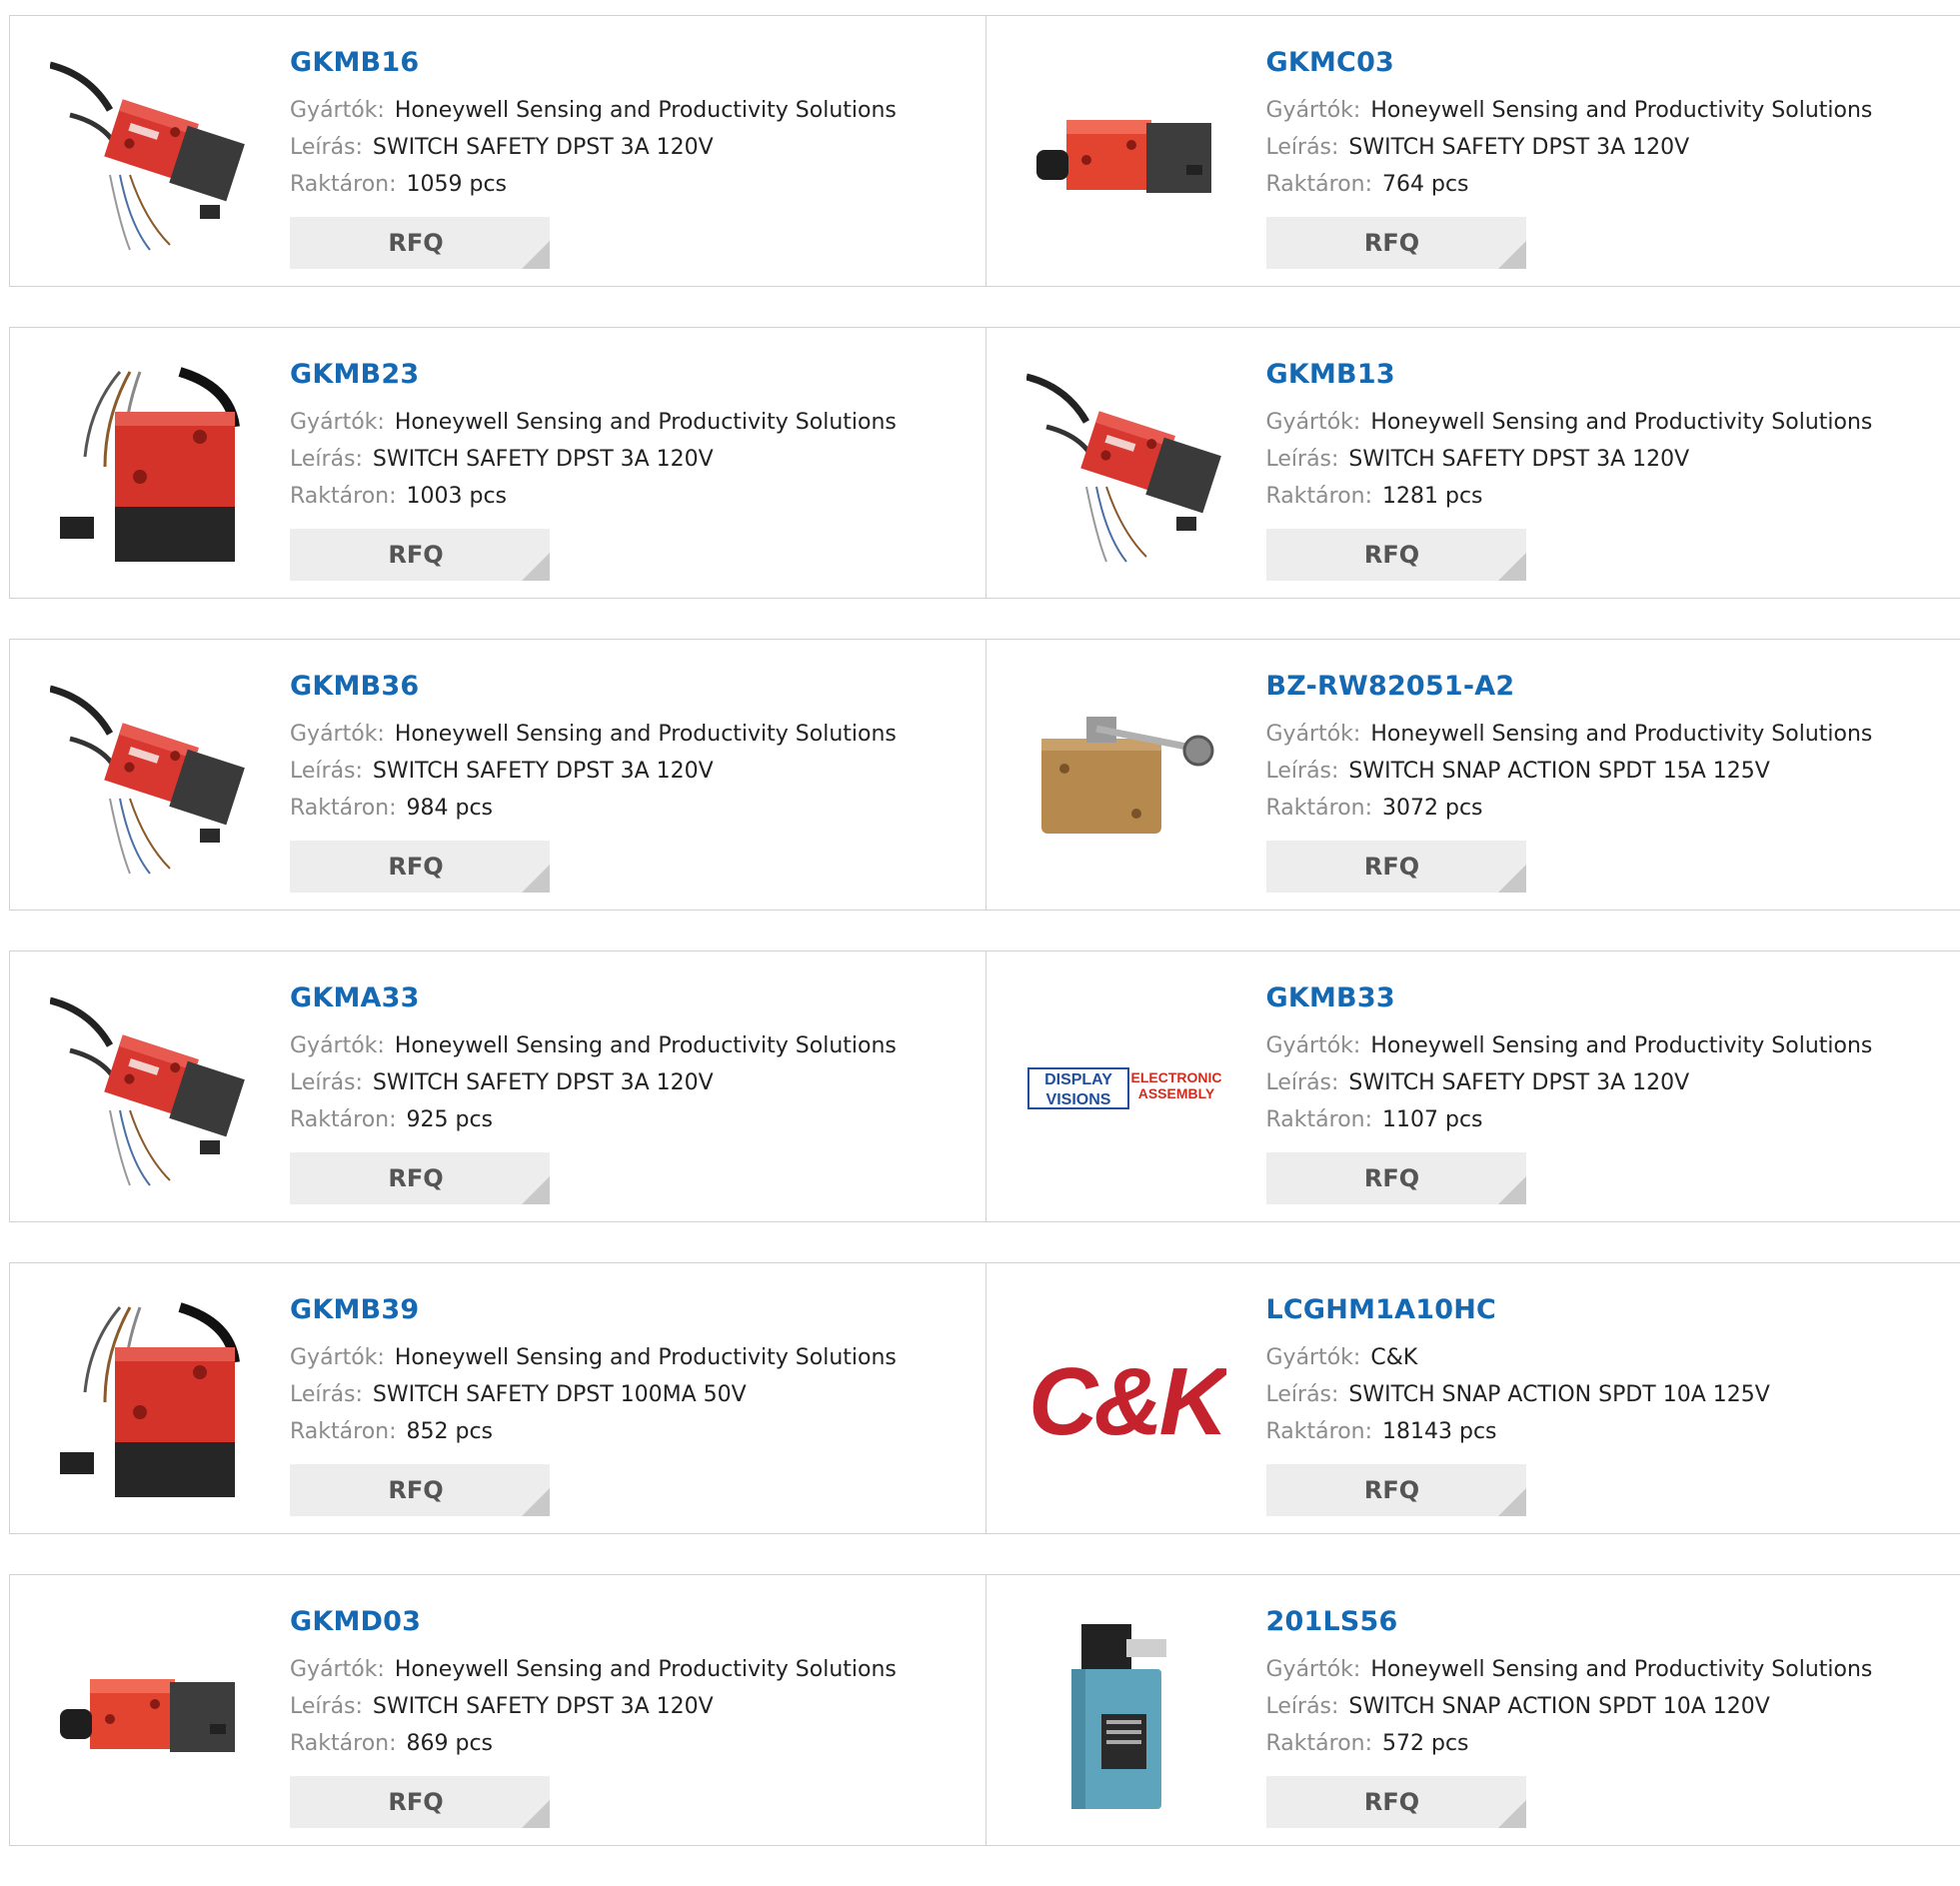  What do you see at coordinates (1608, 1310) in the screenshot?
I see `product-name-link: LCGHM1A10HC` at bounding box center [1608, 1310].